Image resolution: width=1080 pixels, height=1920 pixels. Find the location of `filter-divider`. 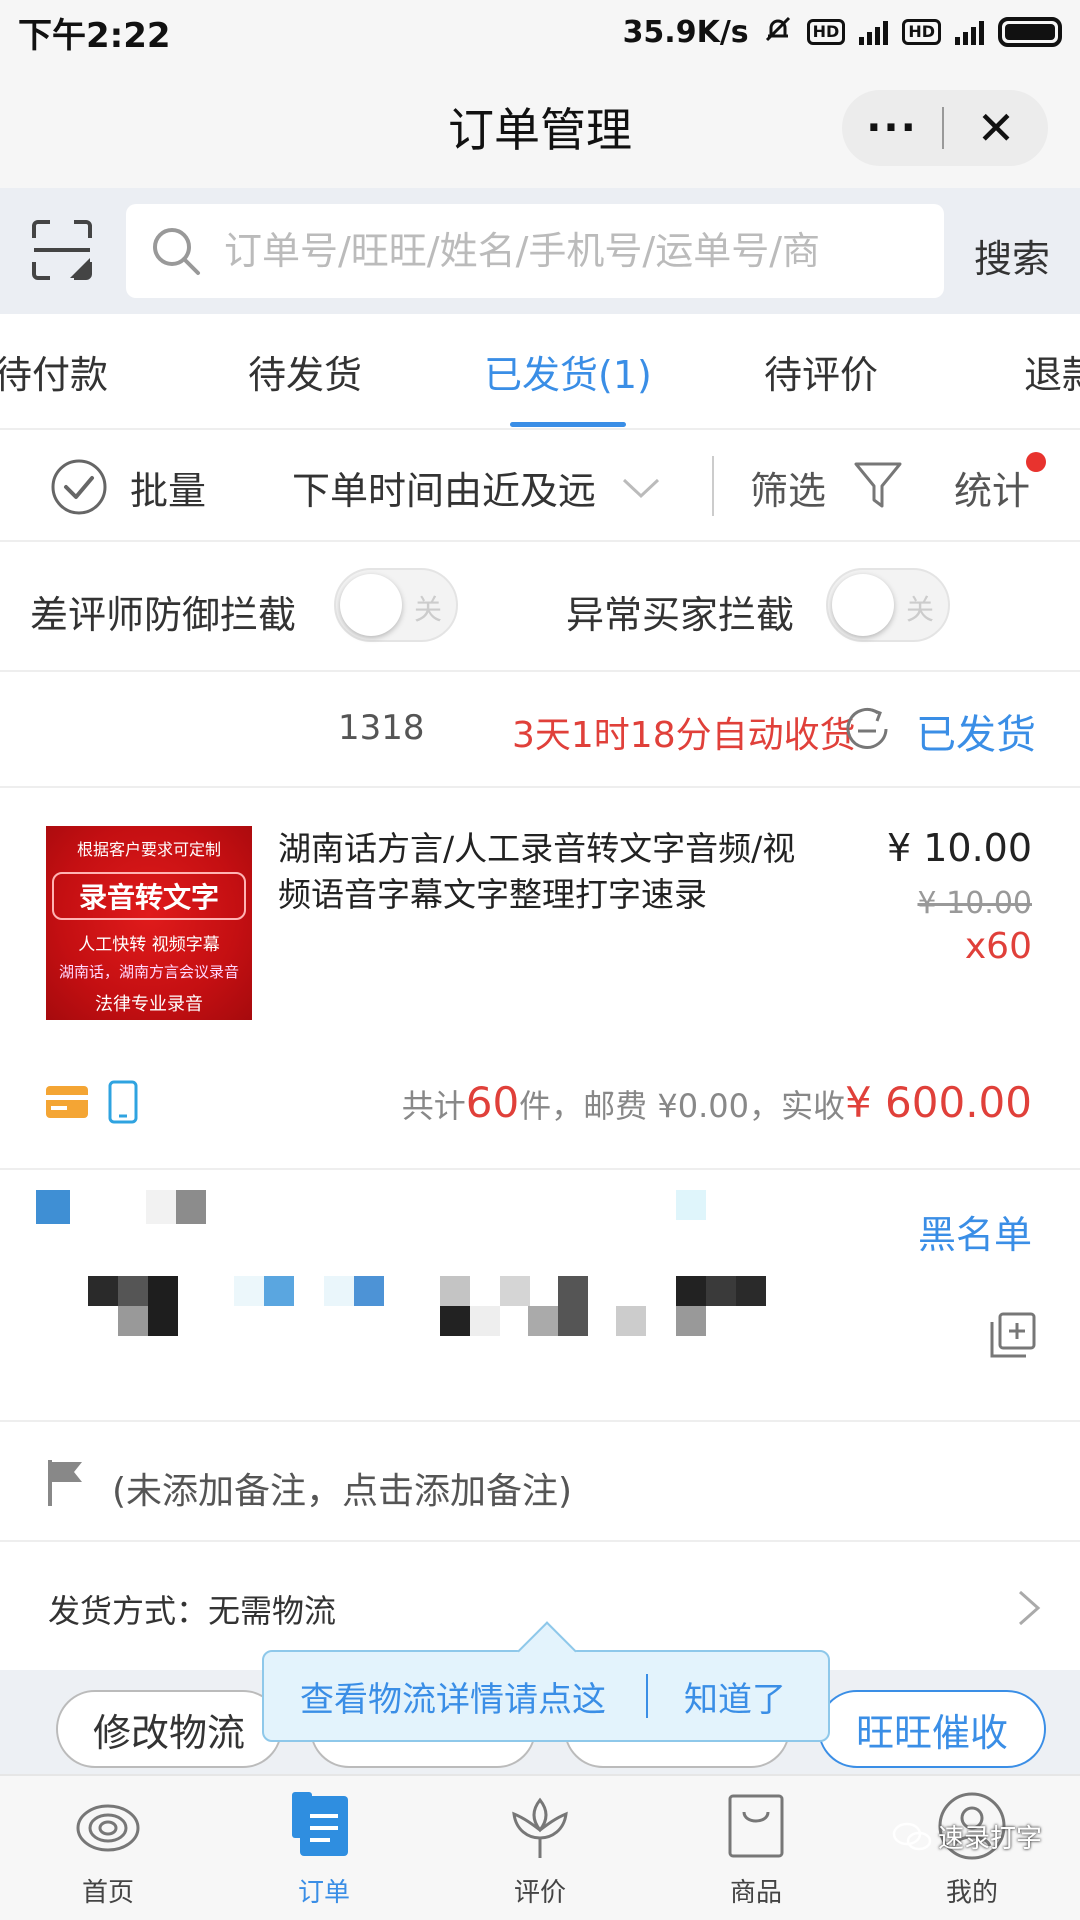

filter-divider is located at coordinates (713, 486).